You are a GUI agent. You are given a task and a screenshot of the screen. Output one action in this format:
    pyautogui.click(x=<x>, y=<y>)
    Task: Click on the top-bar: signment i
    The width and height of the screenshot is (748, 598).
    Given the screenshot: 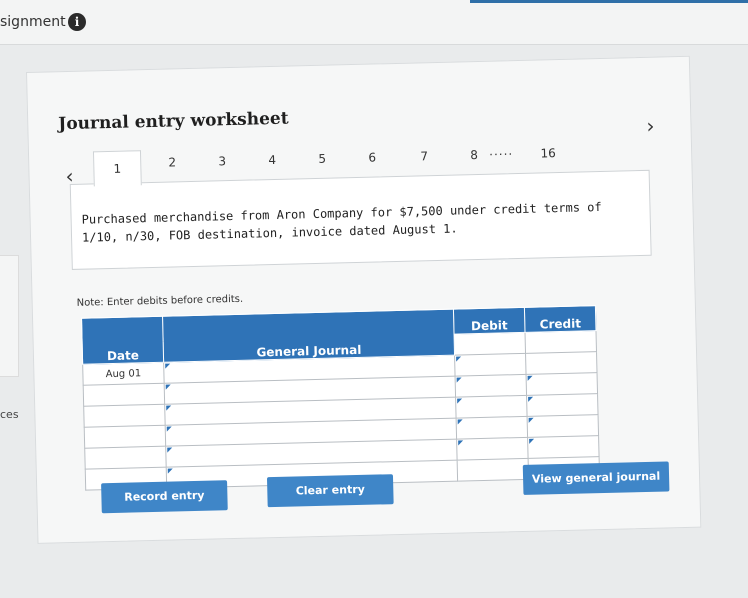 What is the action you would take?
    pyautogui.click(x=374, y=22)
    